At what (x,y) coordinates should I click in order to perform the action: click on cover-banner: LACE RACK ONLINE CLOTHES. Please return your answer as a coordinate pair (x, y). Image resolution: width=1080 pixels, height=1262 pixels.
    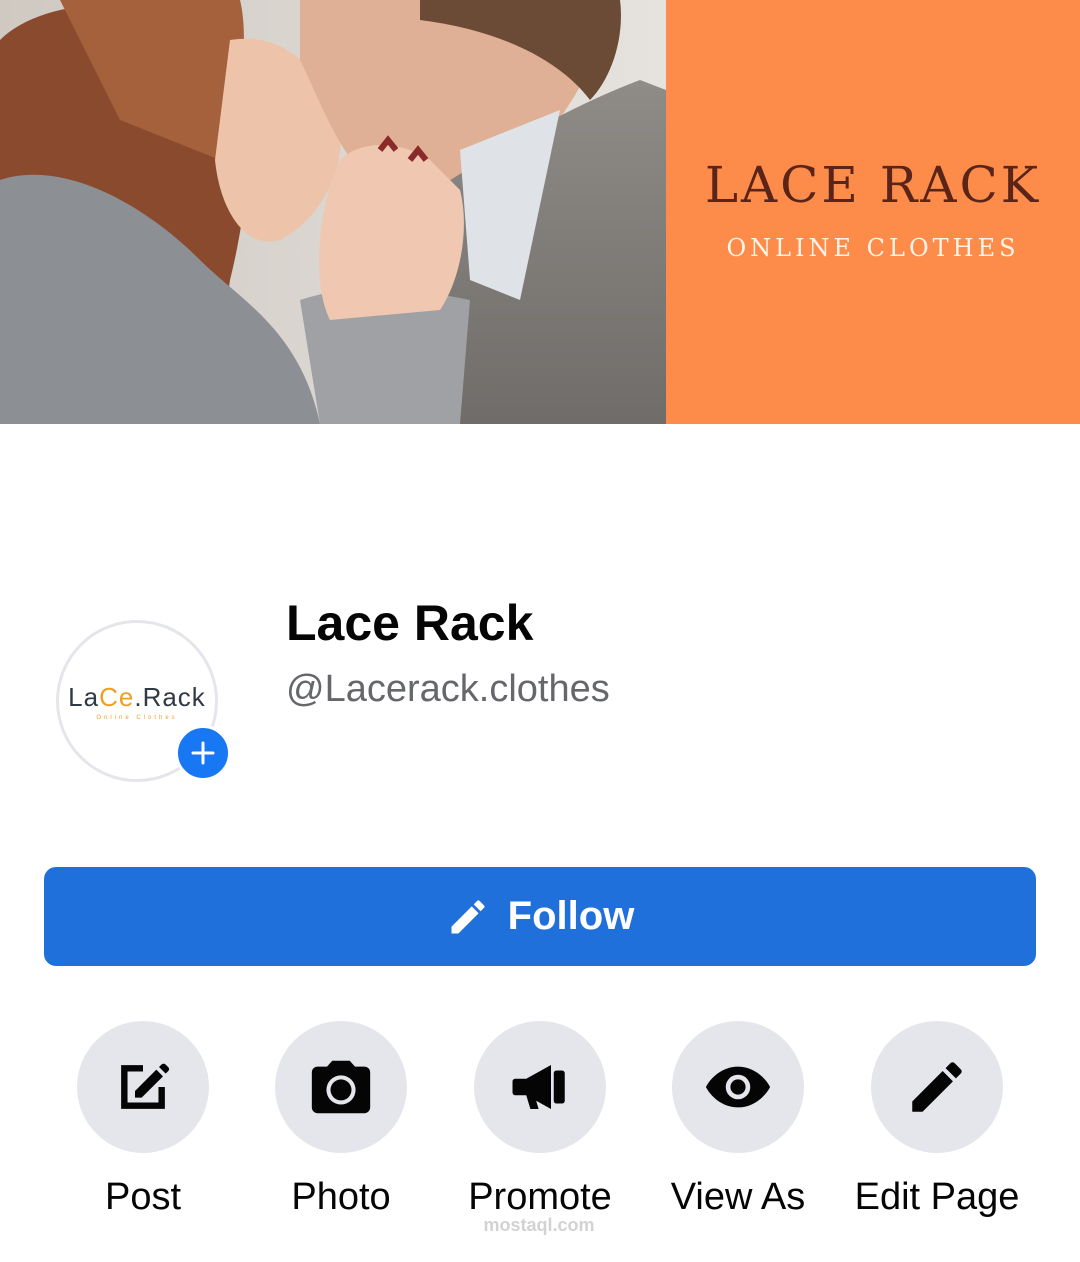
    Looking at the image, I should click on (873, 212).